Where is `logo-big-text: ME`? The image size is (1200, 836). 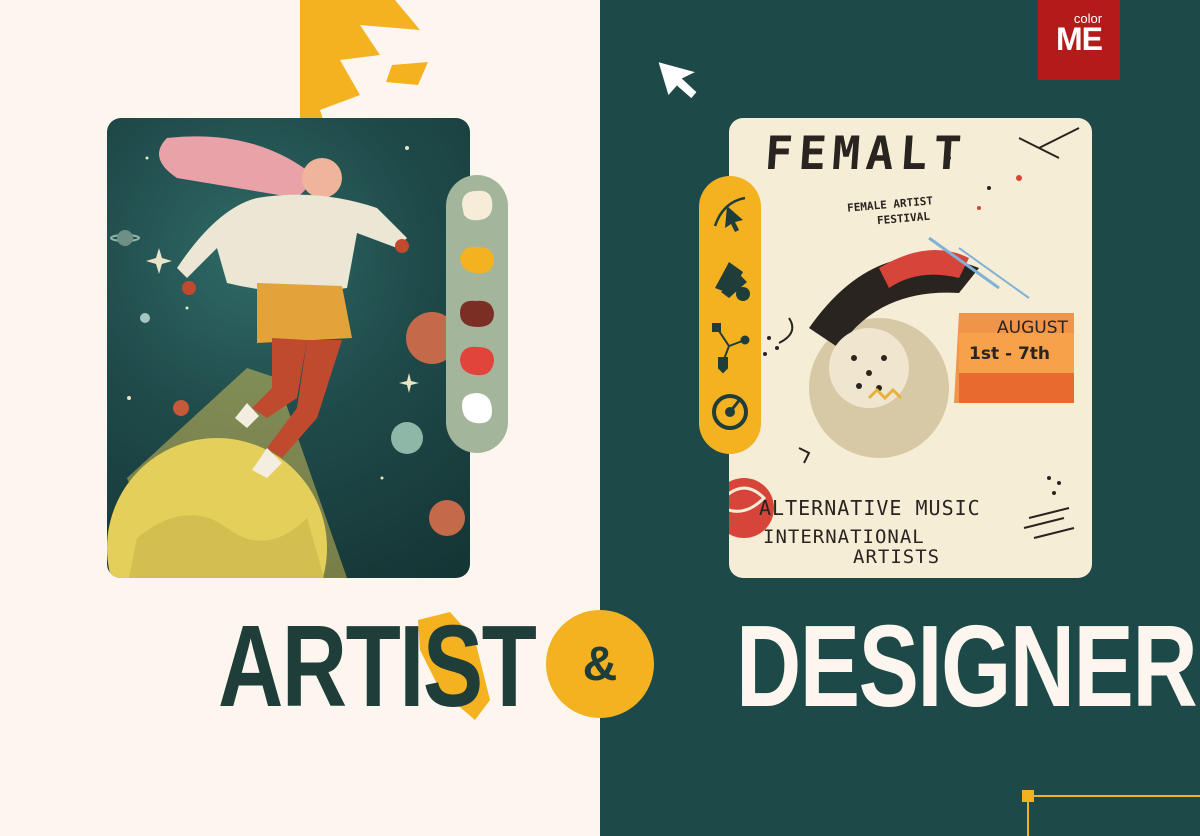 logo-big-text: ME is located at coordinates (1079, 39).